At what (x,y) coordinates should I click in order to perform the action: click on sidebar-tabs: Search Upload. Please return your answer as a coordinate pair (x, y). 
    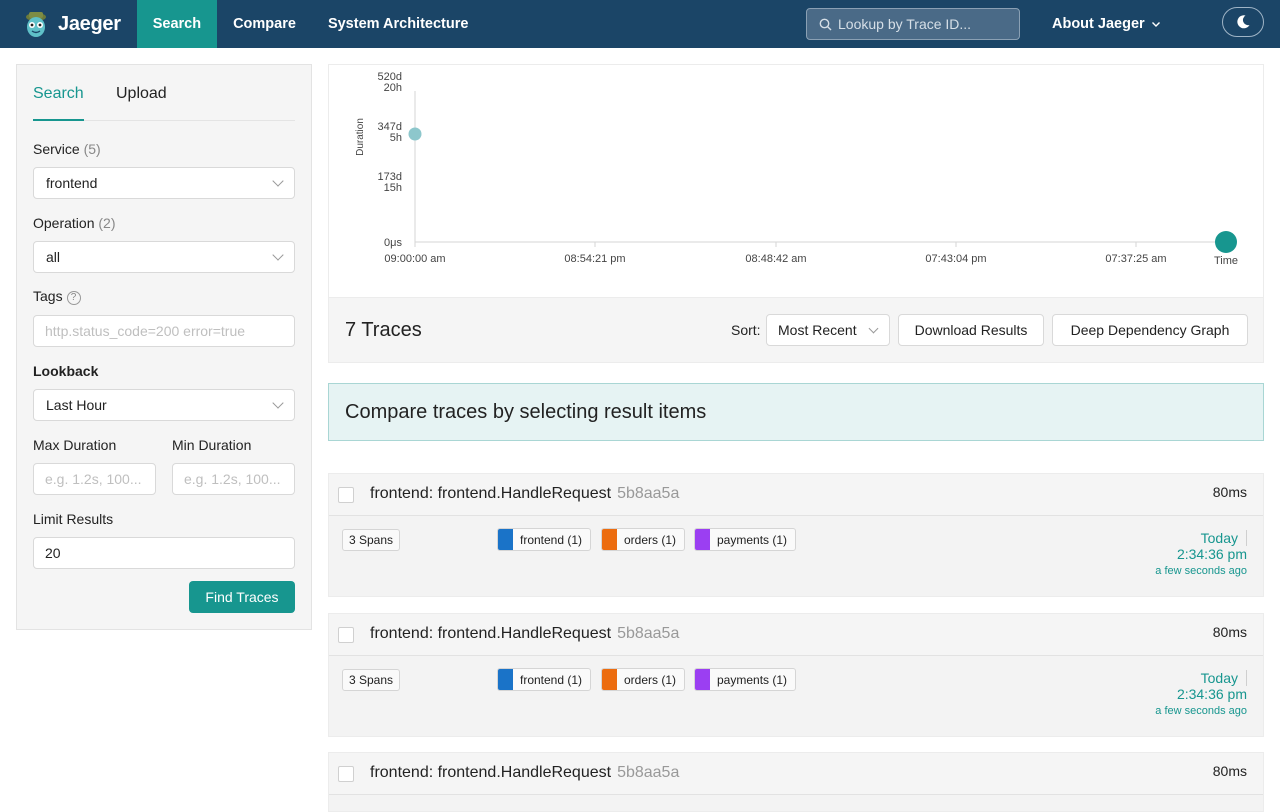
    Looking at the image, I should click on (164, 93).